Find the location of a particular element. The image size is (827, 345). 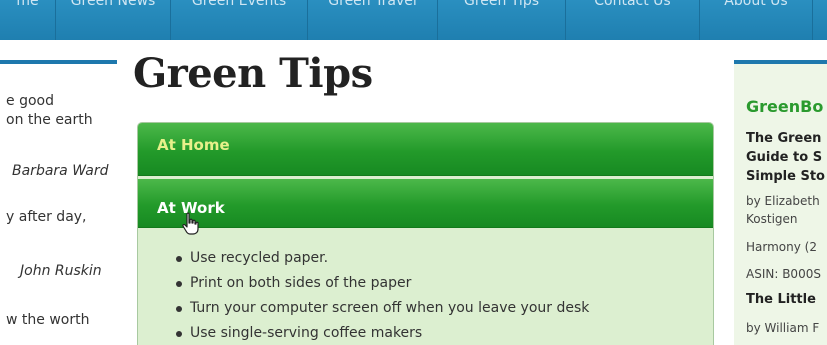

accordion-header-at-home: At Home is located at coordinates (425, 149).